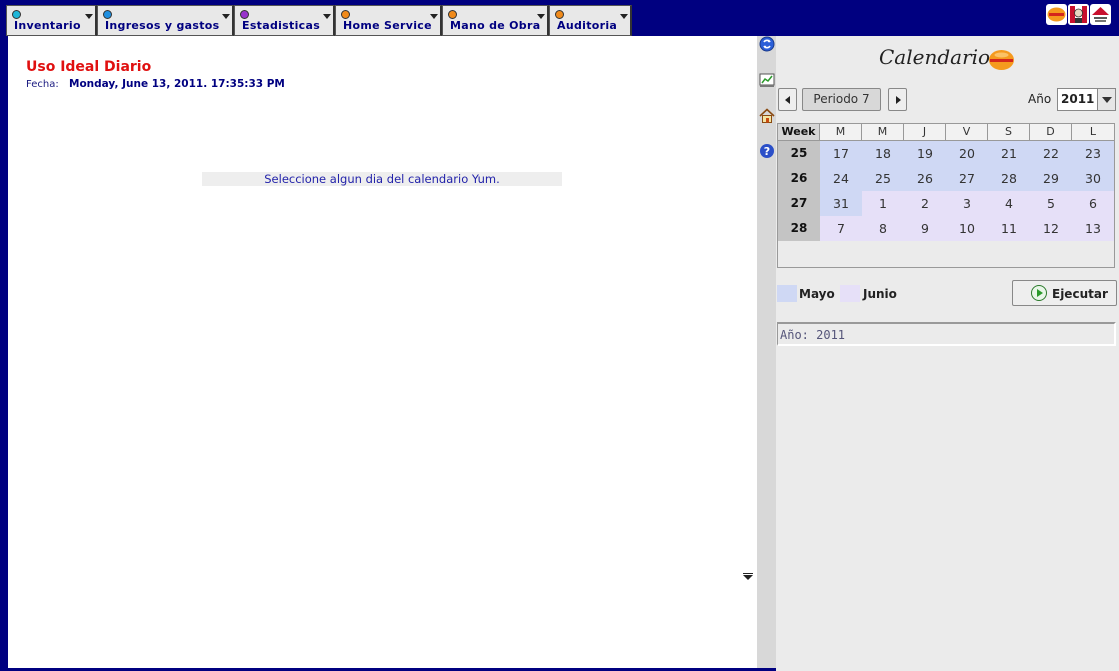  Describe the element at coordinates (1093, 132) in the screenshot. I see `day-header: L` at that location.